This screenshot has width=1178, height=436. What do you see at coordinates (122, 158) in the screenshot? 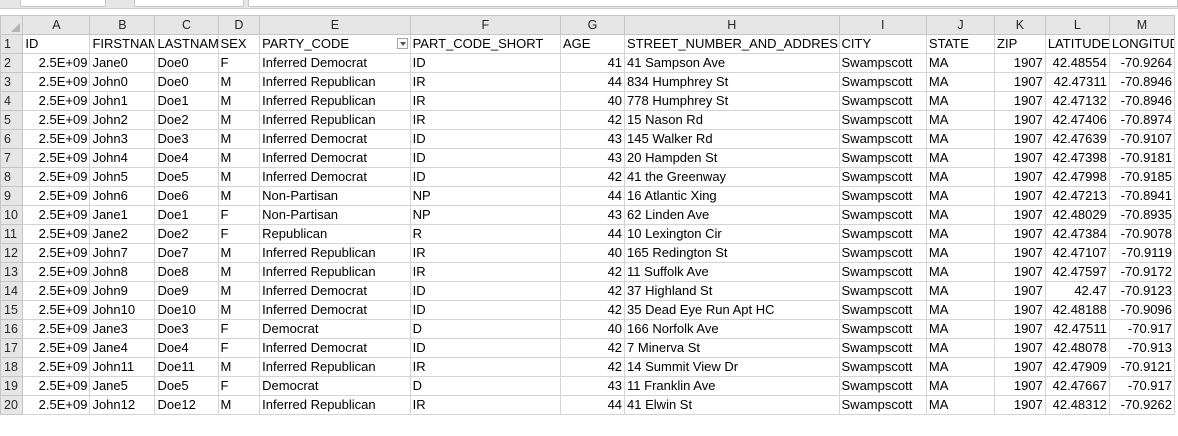
I see `cell-b: John4` at bounding box center [122, 158].